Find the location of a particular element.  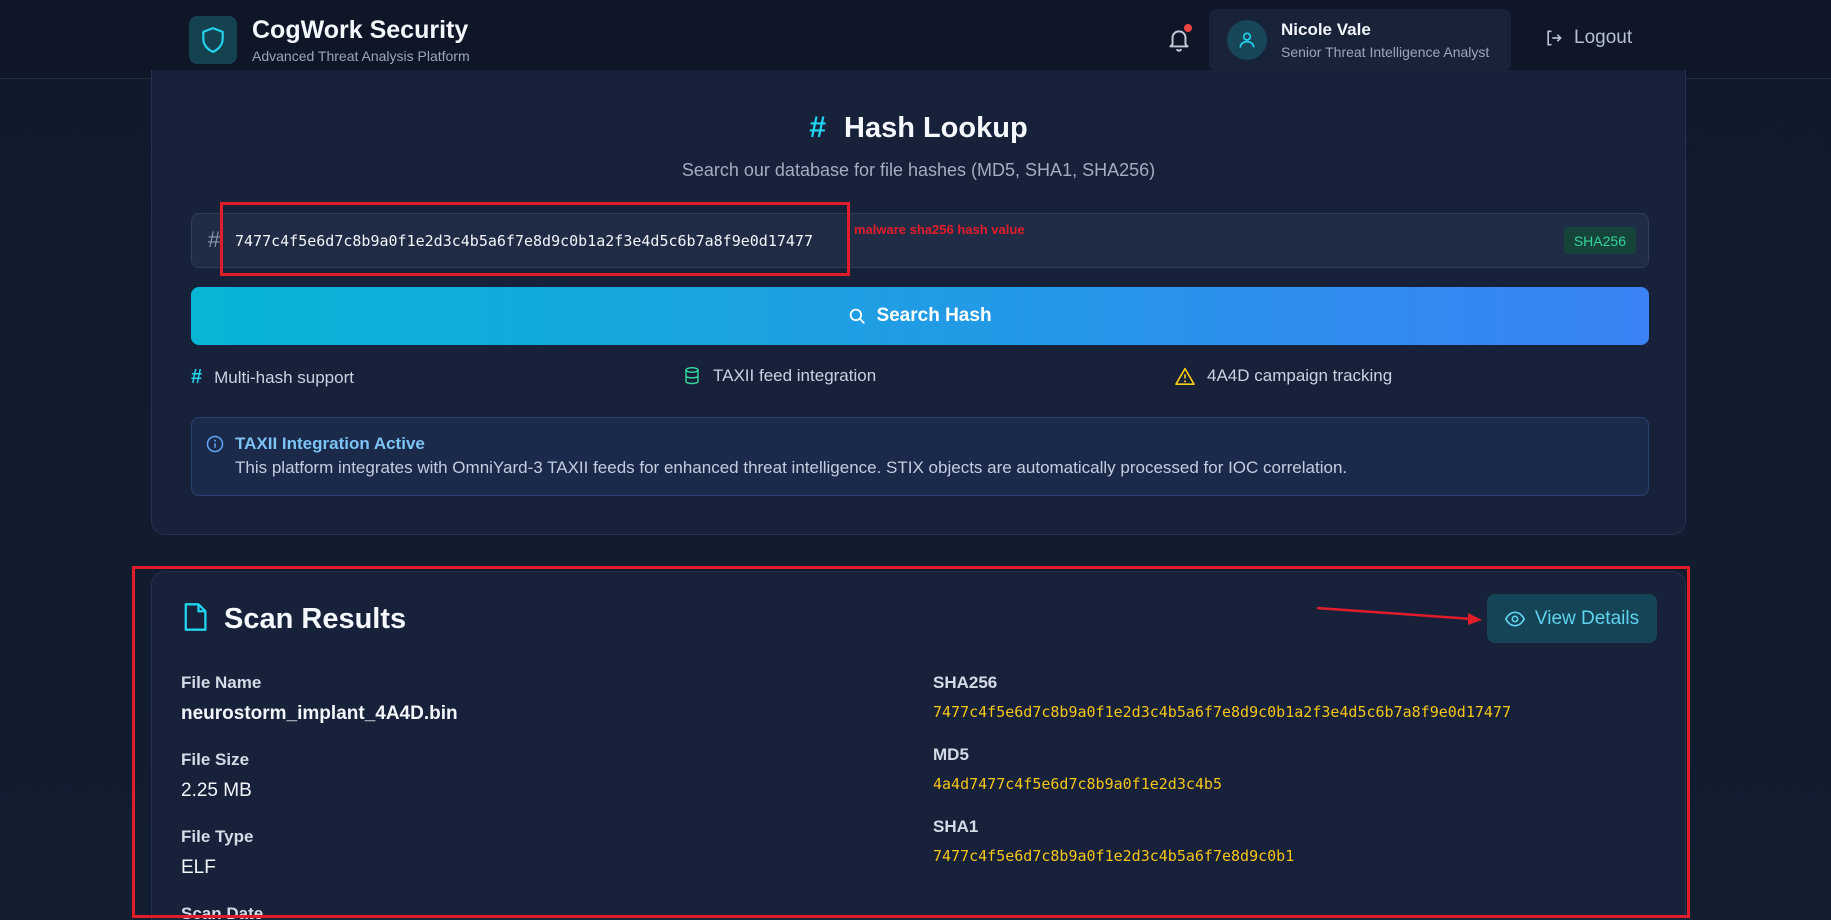

shield-icon is located at coordinates (213, 39).